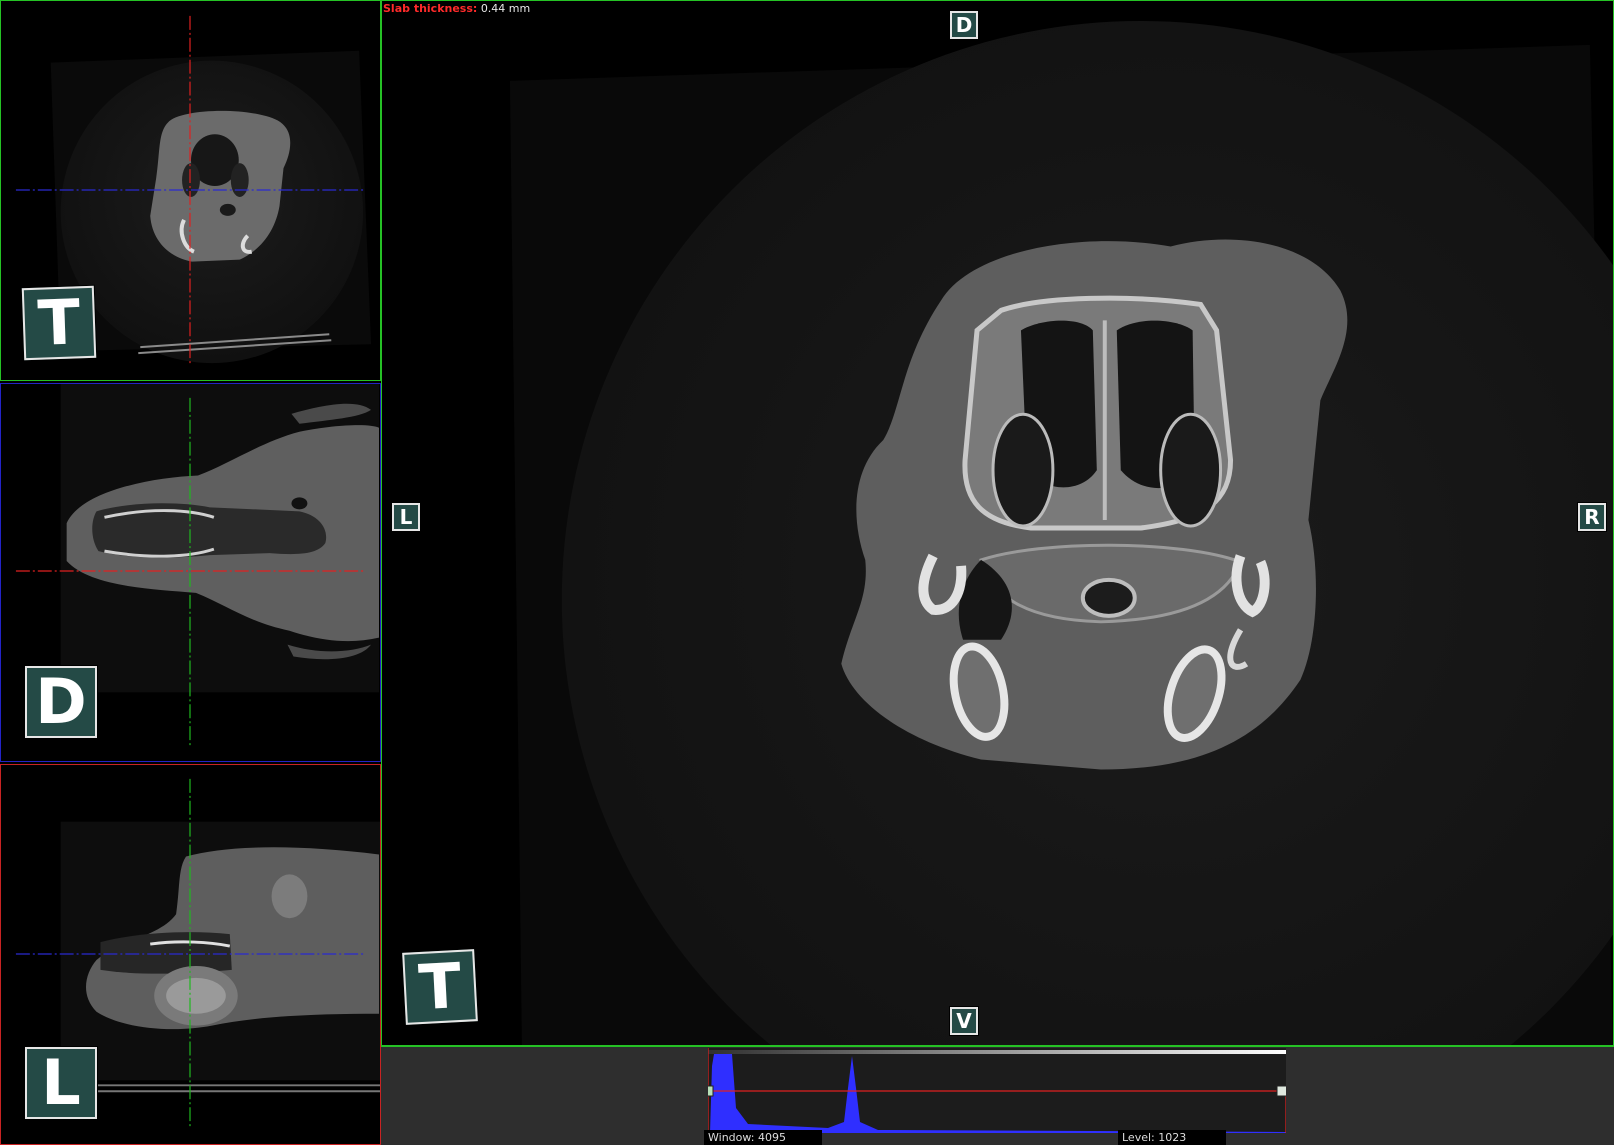  Describe the element at coordinates (1592, 517) in the screenshot. I see `orientation-right-marker: R` at that location.